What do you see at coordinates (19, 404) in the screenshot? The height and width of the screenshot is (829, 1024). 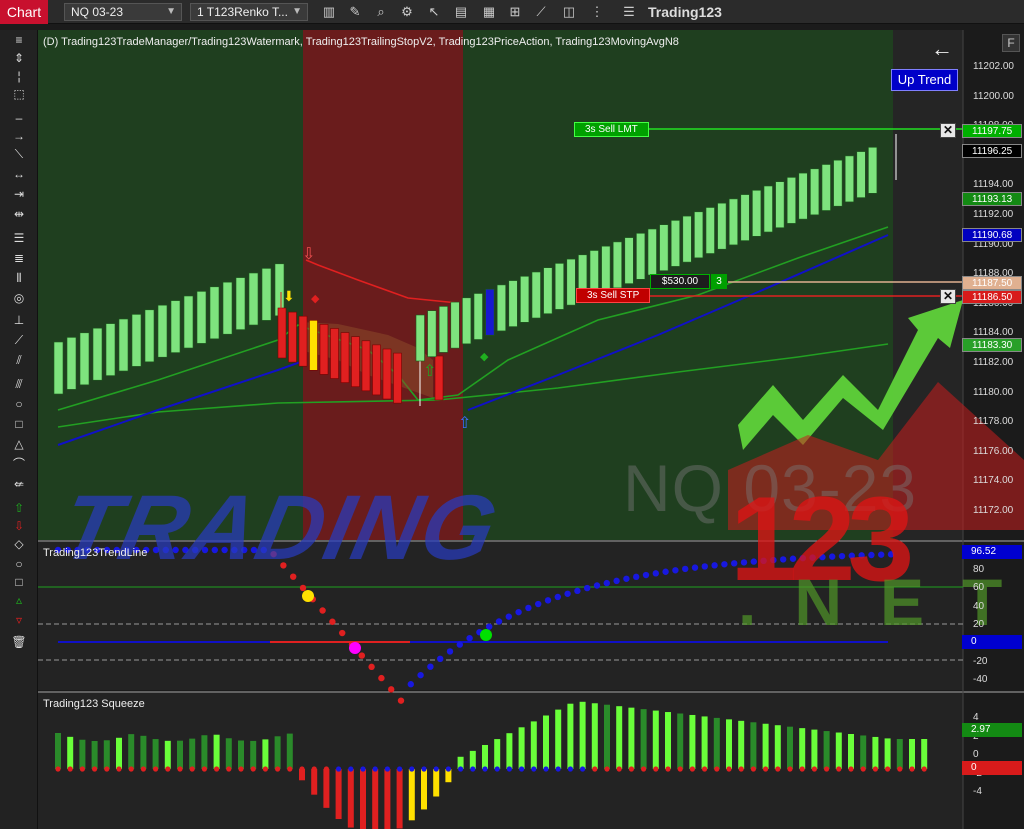 I see `ellipse-icon: ○` at bounding box center [19, 404].